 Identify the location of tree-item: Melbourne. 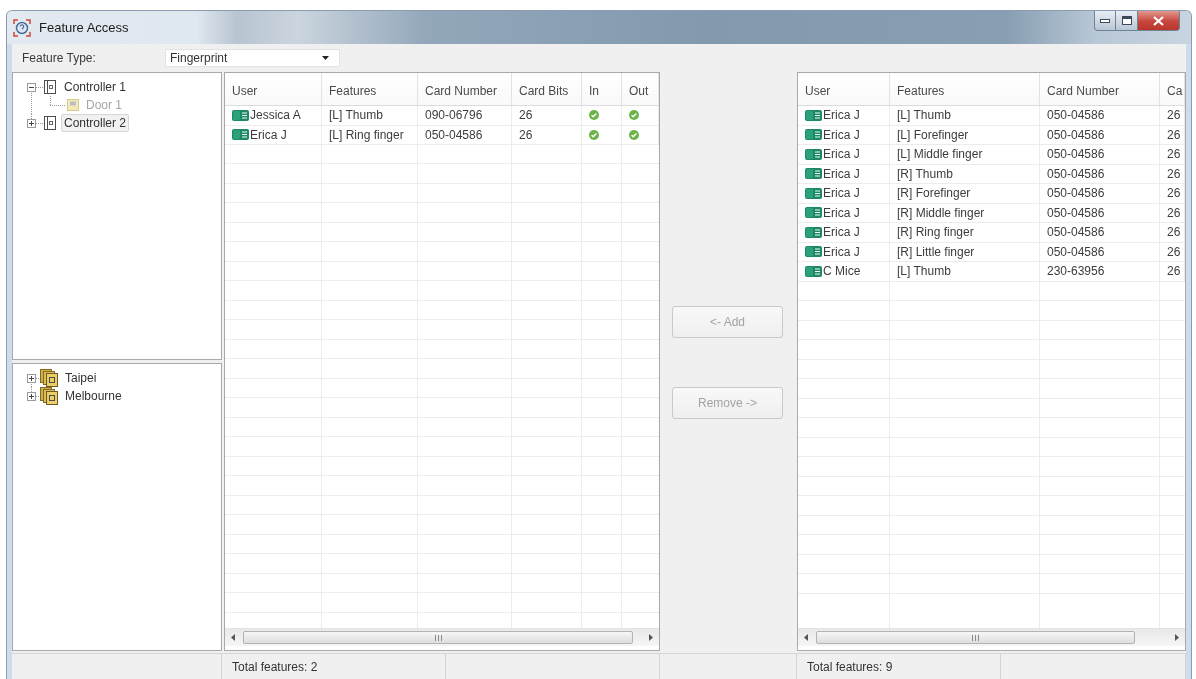
(93, 396).